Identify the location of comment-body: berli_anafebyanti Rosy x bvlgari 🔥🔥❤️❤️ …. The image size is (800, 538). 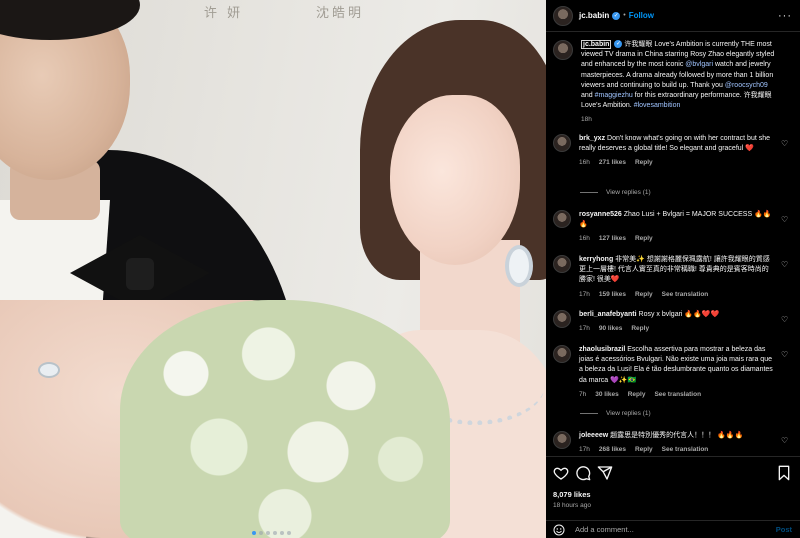
(677, 322).